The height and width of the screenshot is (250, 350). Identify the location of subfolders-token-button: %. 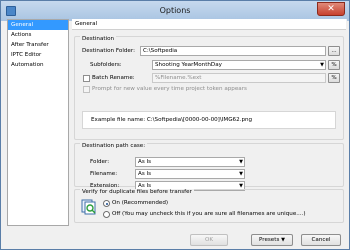
(334, 65).